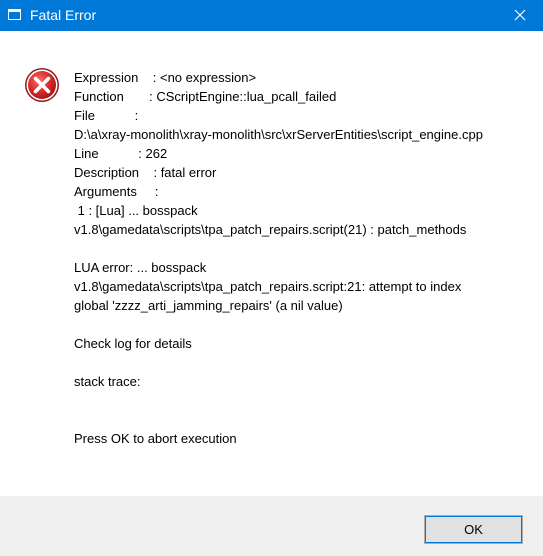  I want to click on lua-error-line-1: LUA error: ... bosspack, so click(140, 267).